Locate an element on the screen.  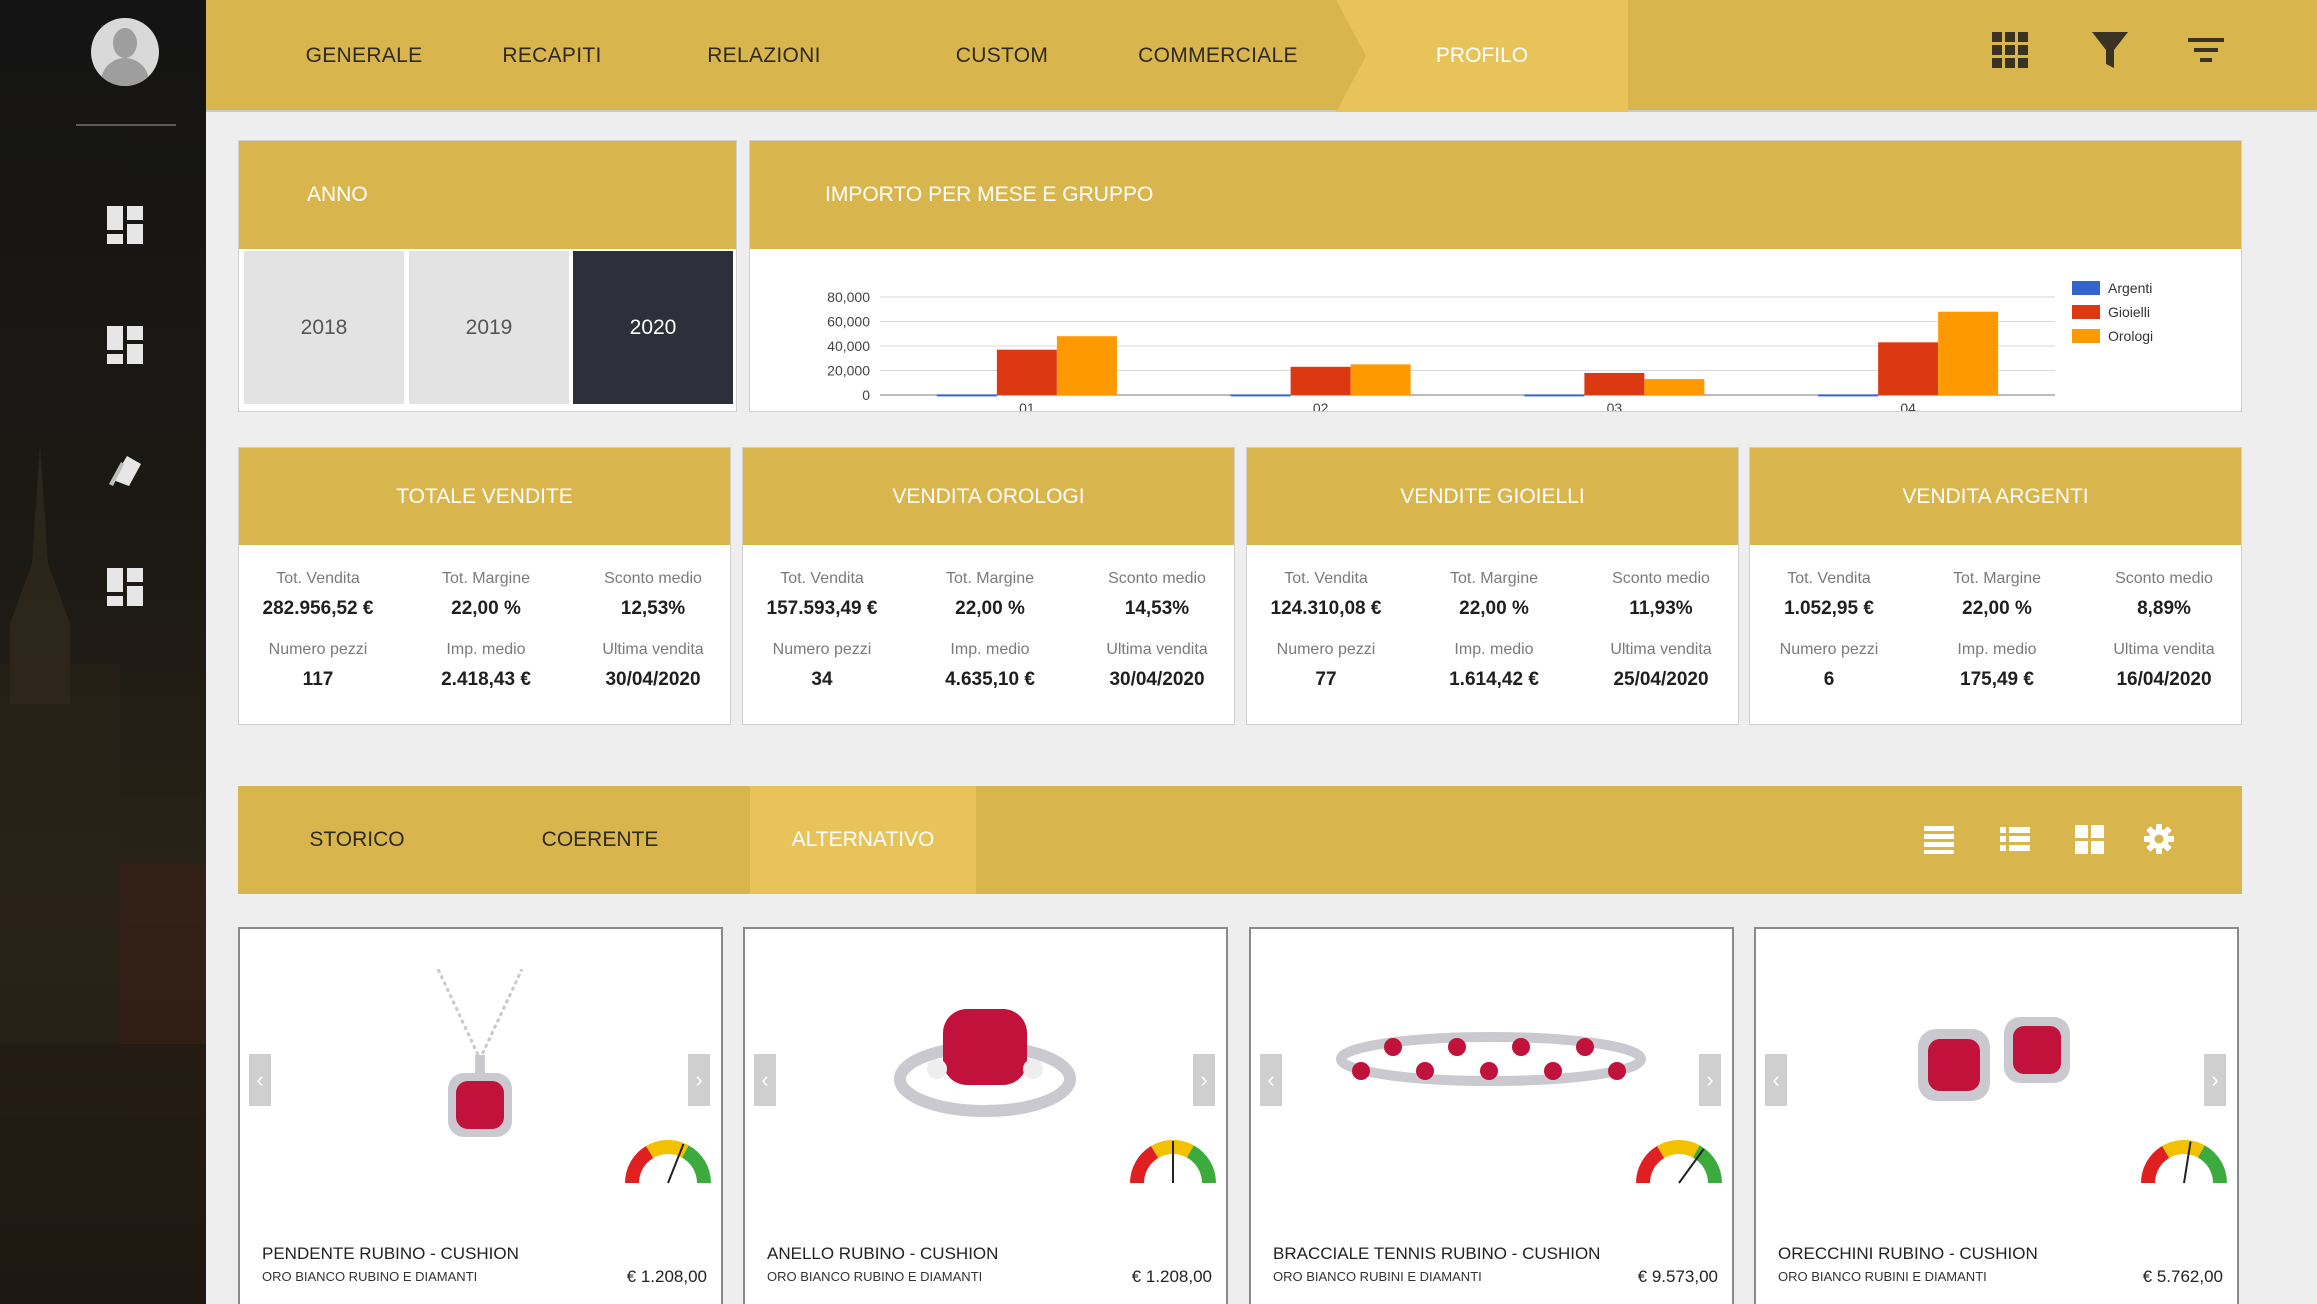
kpi-metric-label: Imp. medio is located at coordinates (990, 649).